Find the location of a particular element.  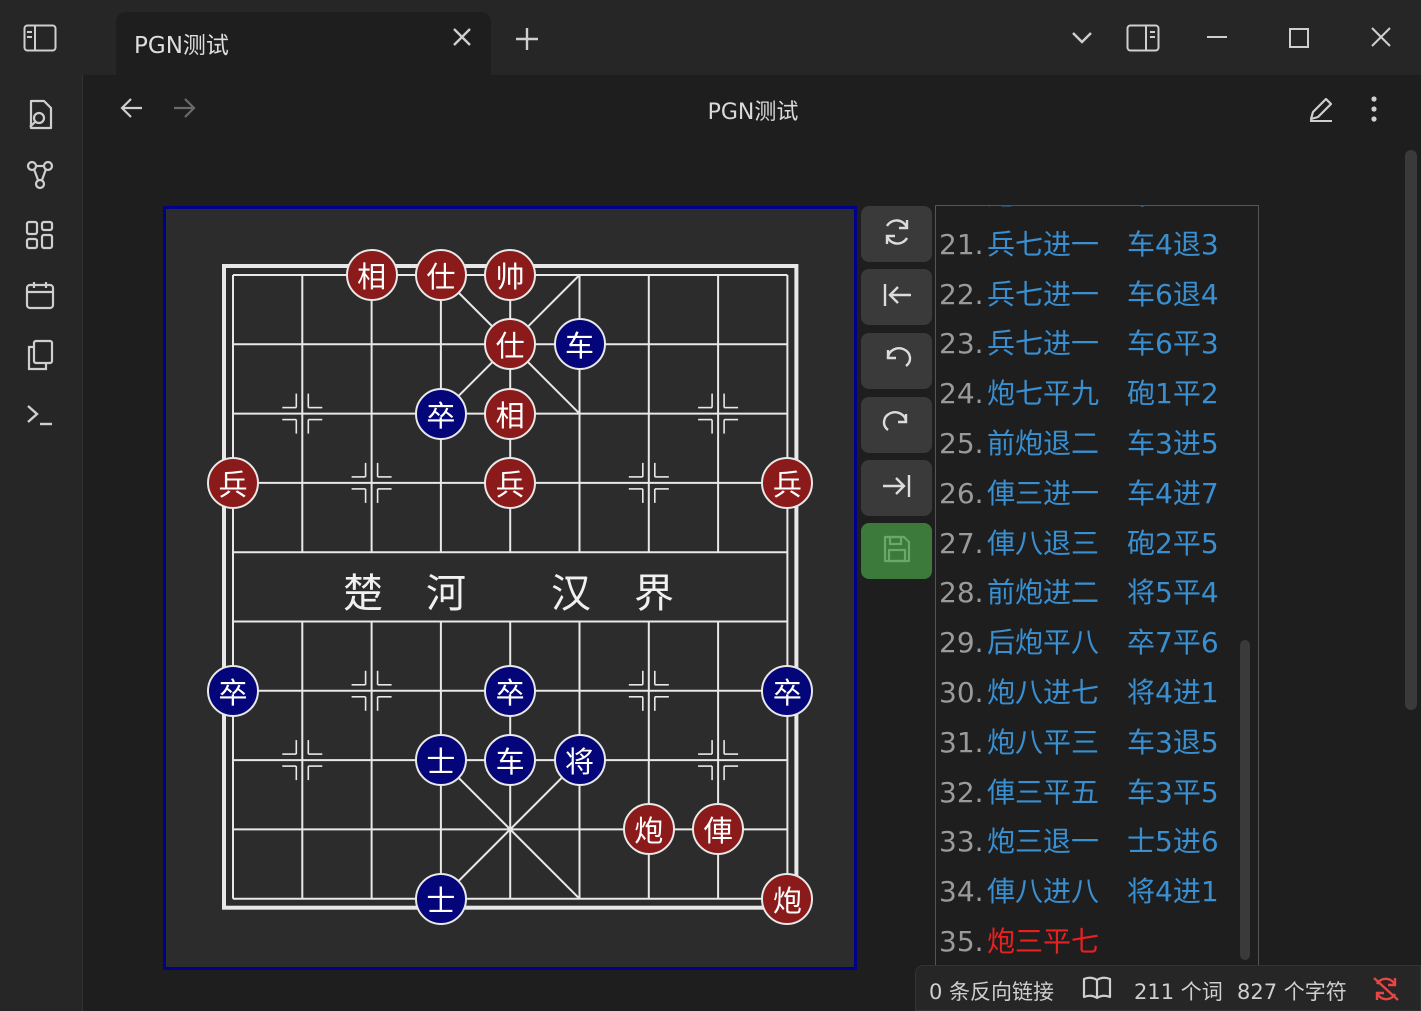

move-blue: 车3进5 is located at coordinates (1173, 442).